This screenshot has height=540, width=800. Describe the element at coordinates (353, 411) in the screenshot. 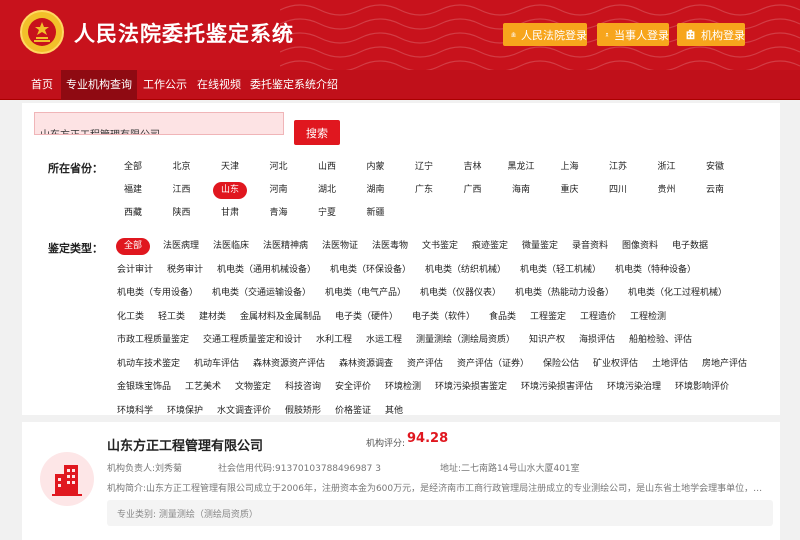

I see `category-option: 价格鉴证` at that location.